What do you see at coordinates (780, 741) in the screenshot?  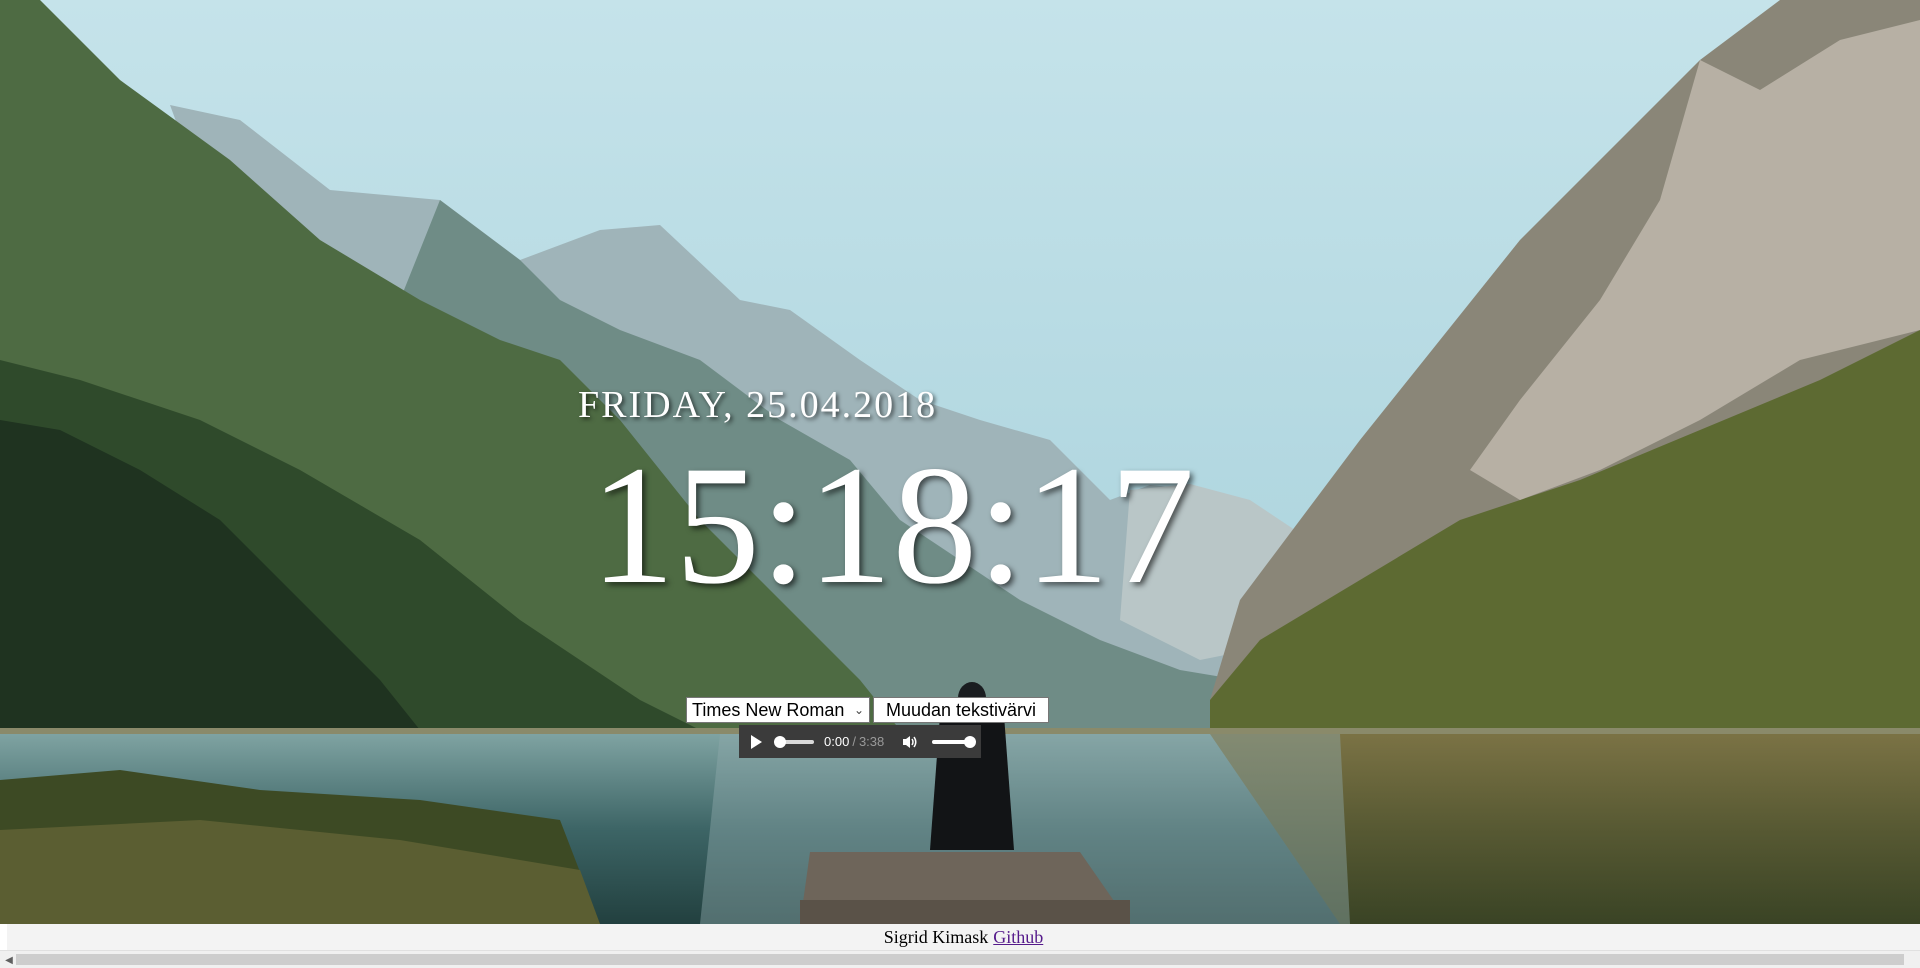 I see `progress-knob` at bounding box center [780, 741].